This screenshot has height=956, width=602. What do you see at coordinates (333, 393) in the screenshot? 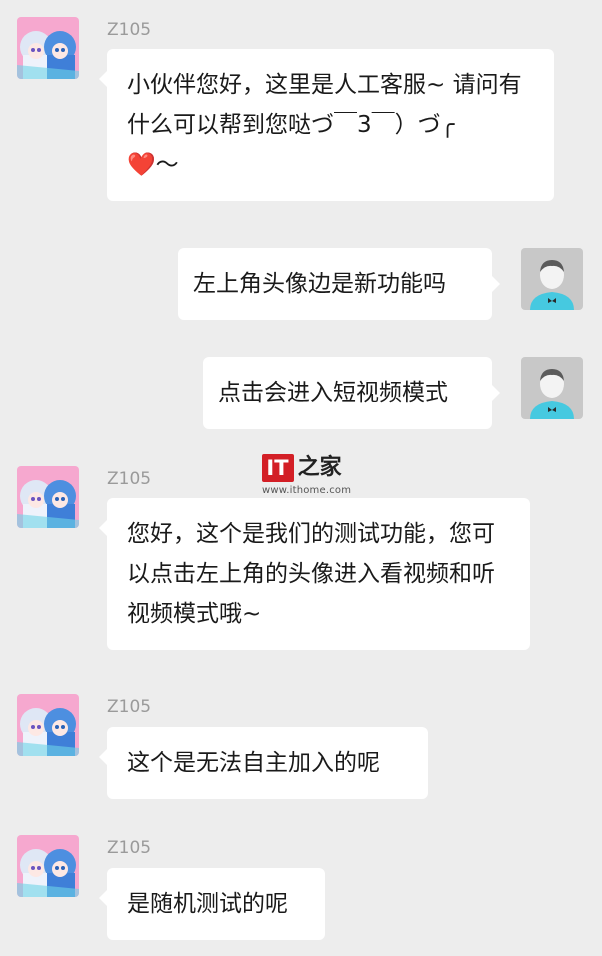
I see `message-text: 点击会进入短视频模式` at bounding box center [333, 393].